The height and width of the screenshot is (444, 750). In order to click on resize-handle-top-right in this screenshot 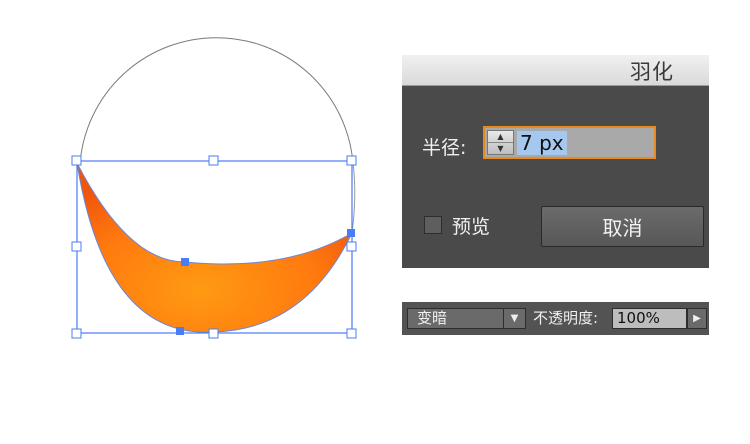, I will do `click(351, 160)`.